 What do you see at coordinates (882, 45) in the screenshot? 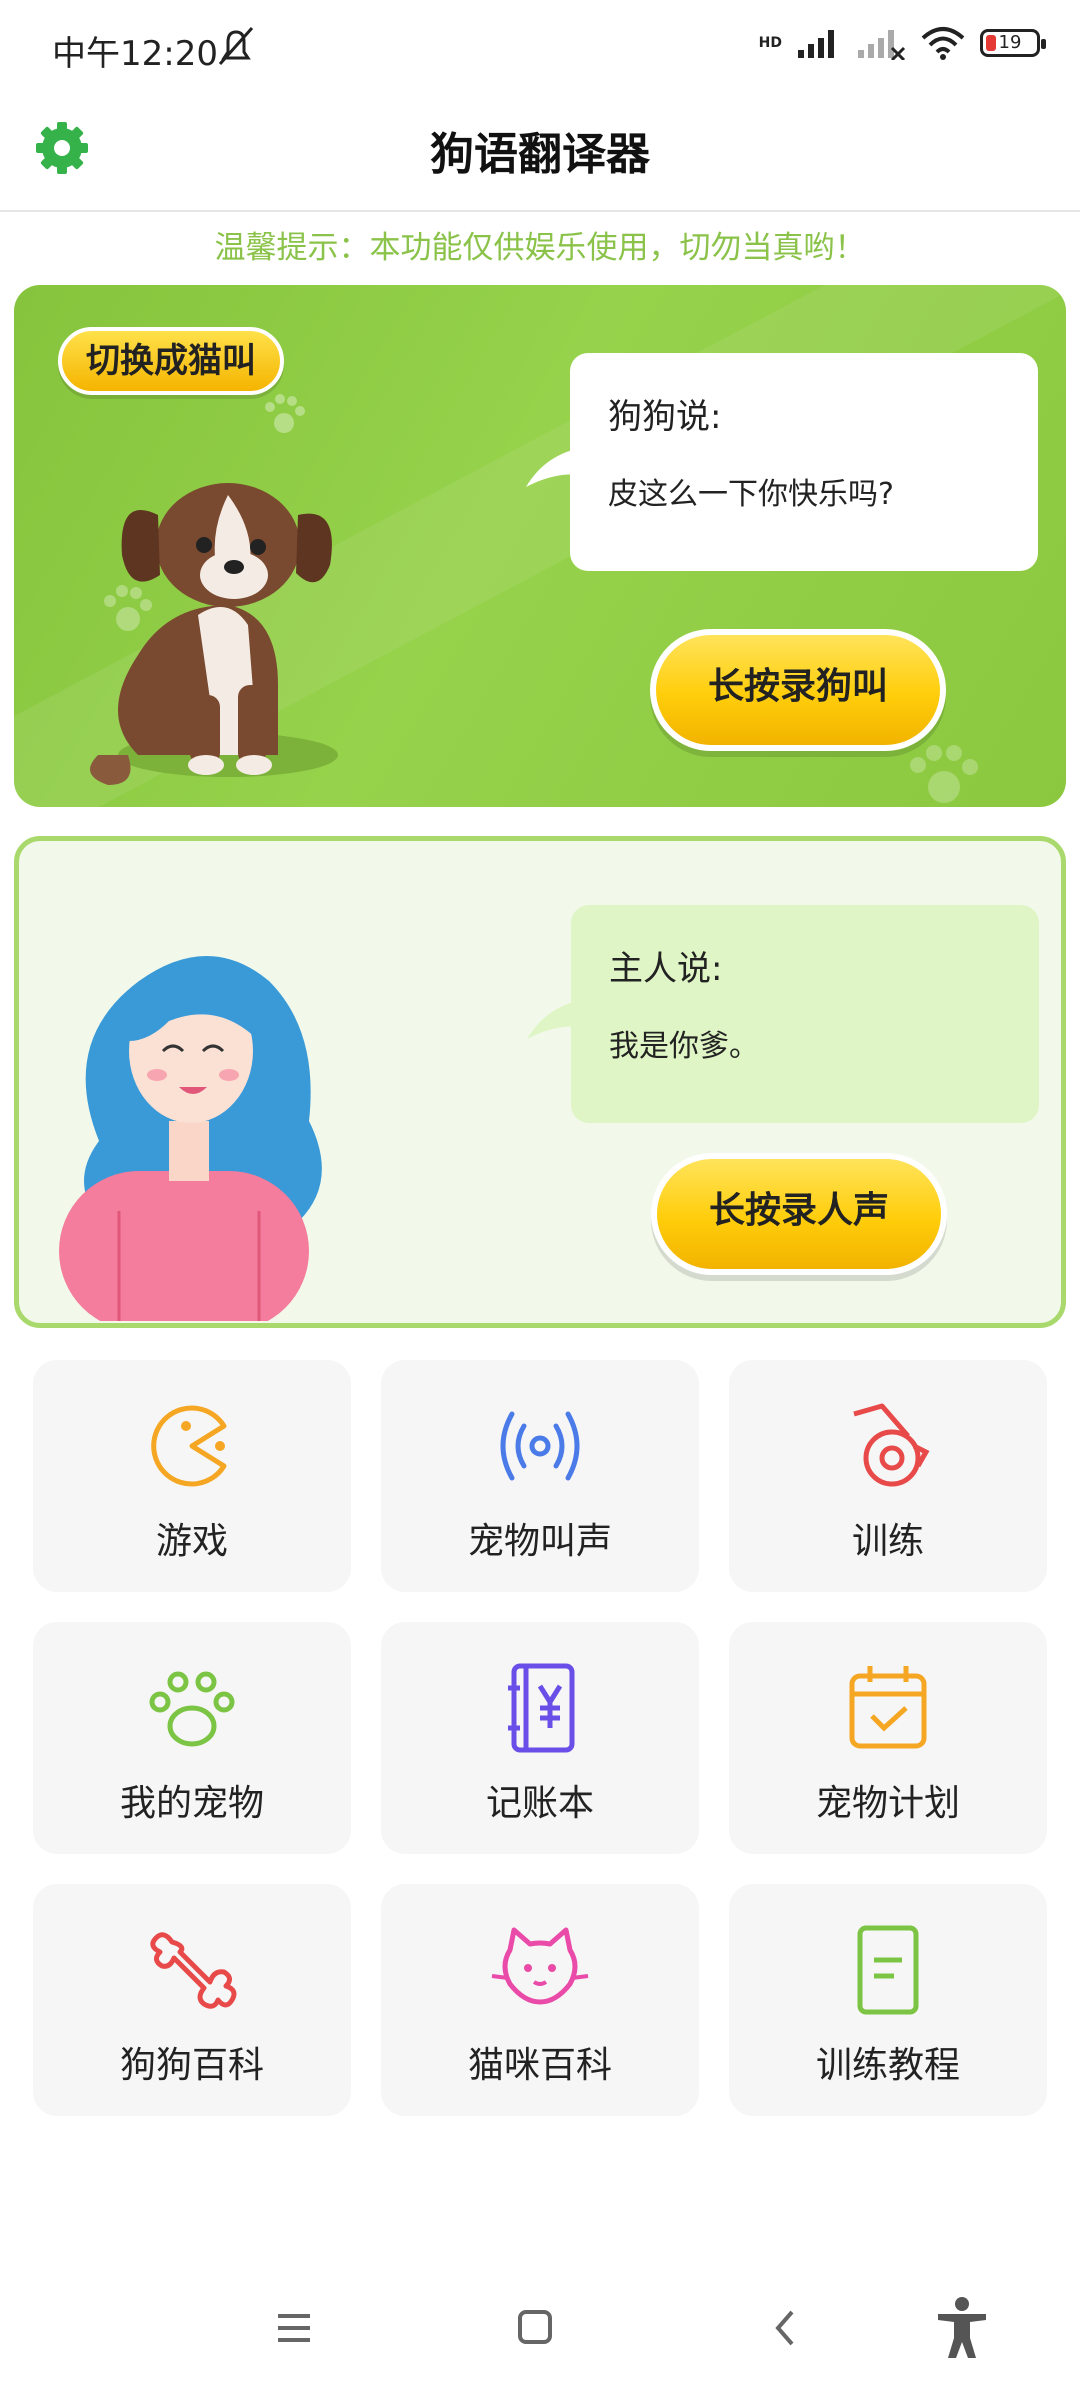
I see `signal-2-icon` at bounding box center [882, 45].